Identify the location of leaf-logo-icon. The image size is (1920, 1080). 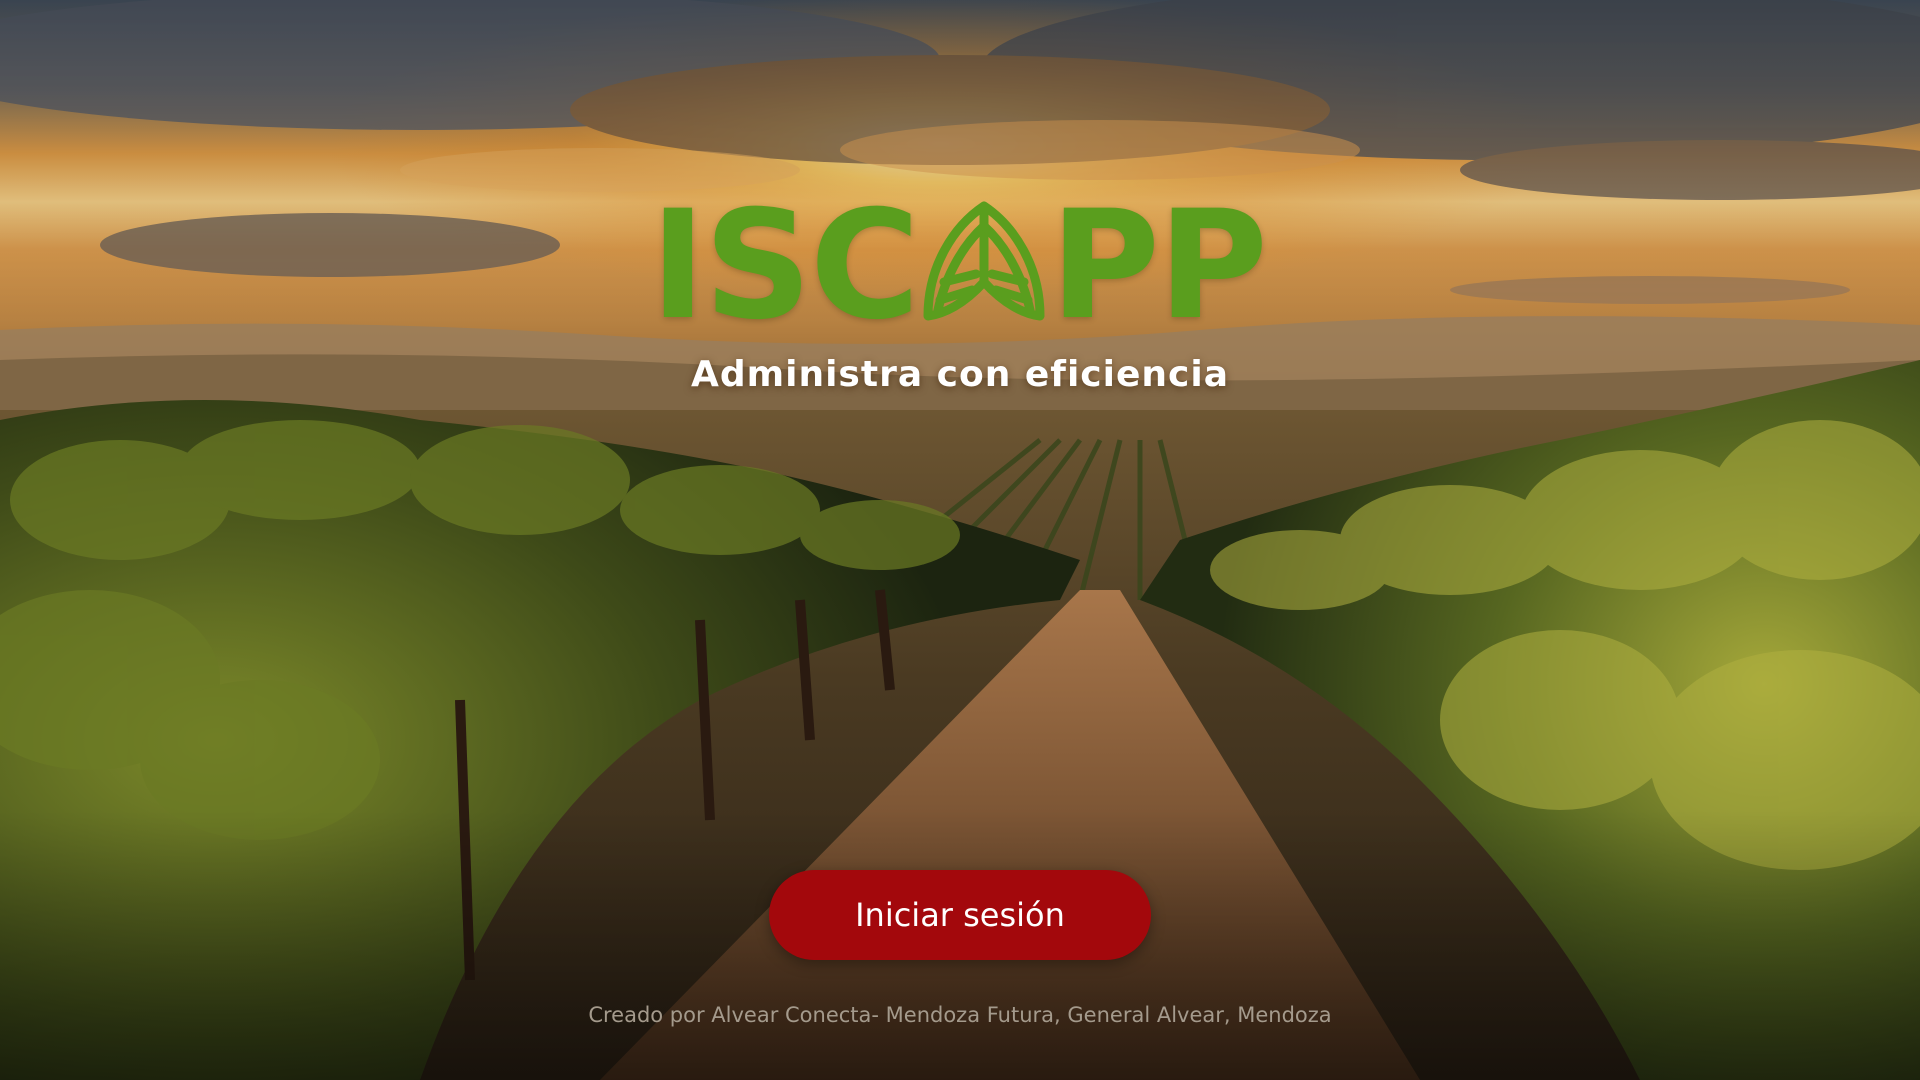
(984, 266).